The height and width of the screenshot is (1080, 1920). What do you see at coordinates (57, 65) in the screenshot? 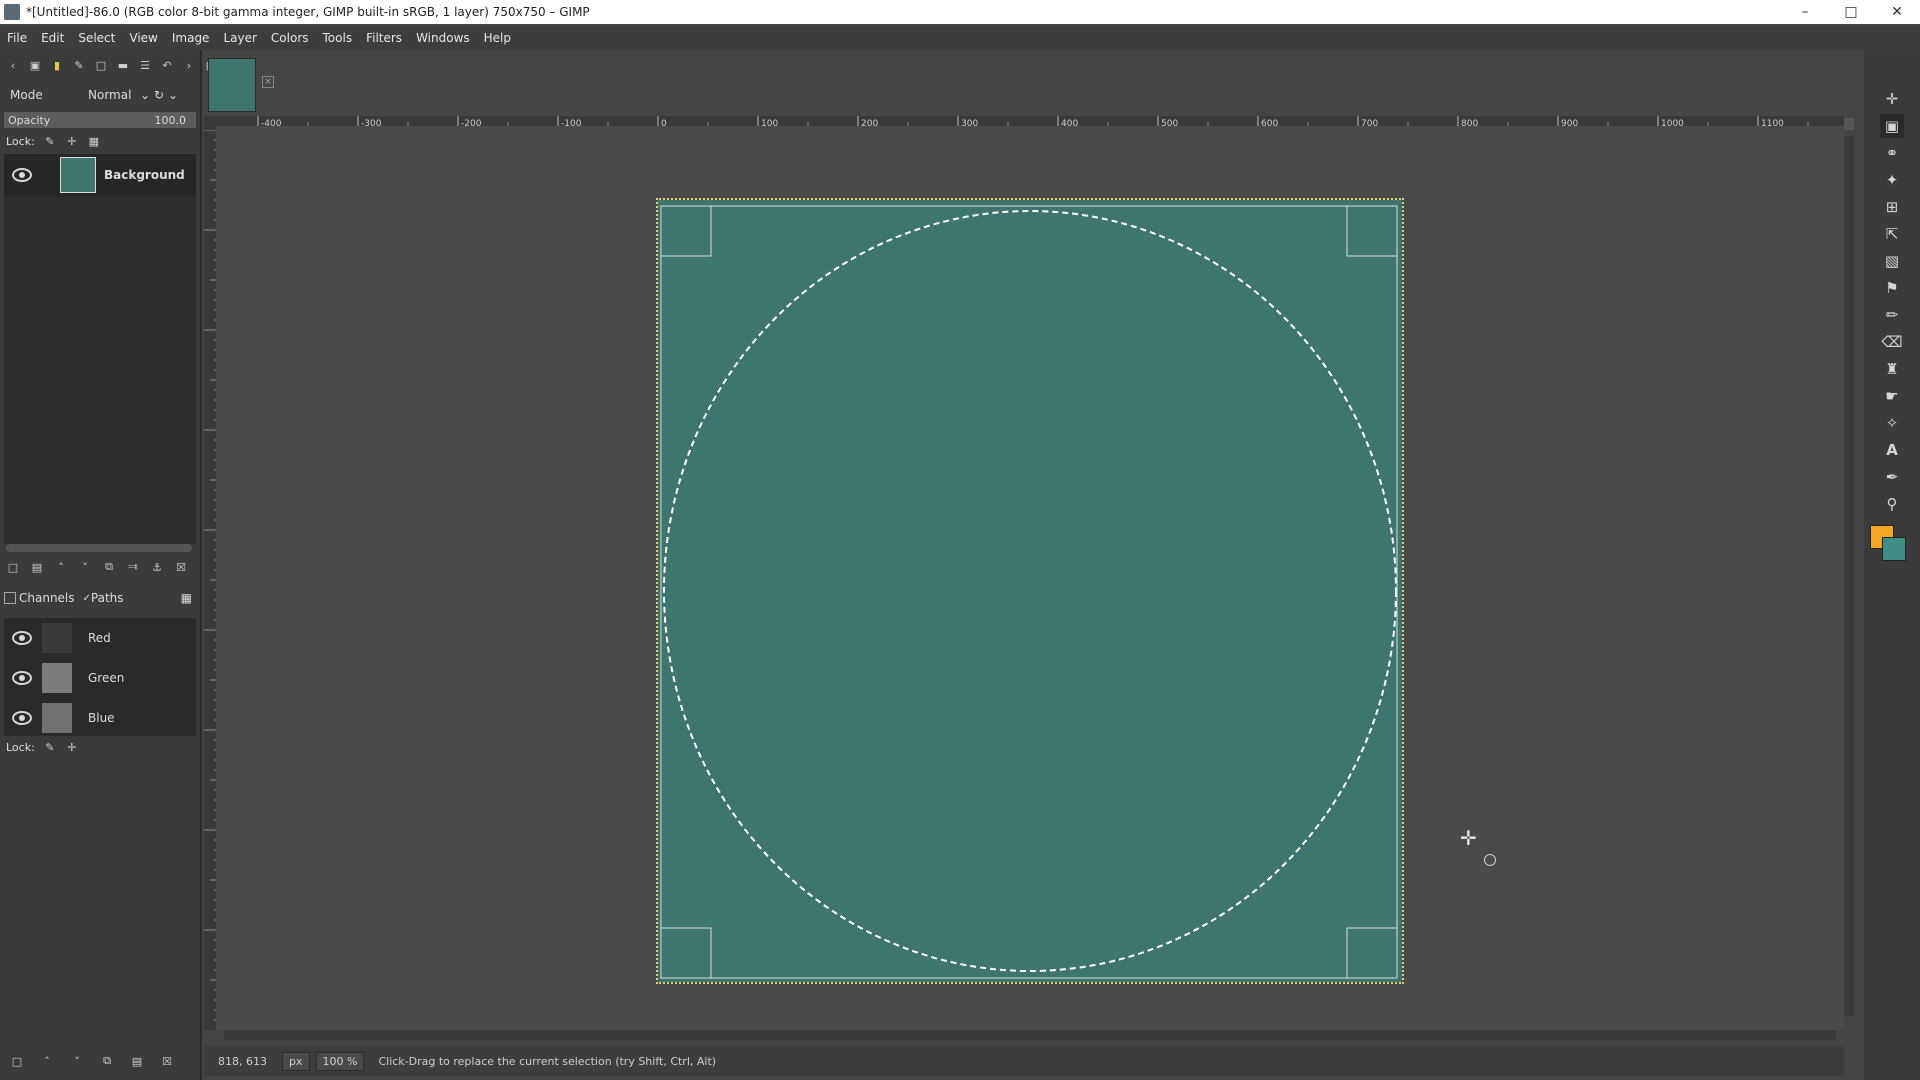
I see `brushes-icon: ▮` at bounding box center [57, 65].